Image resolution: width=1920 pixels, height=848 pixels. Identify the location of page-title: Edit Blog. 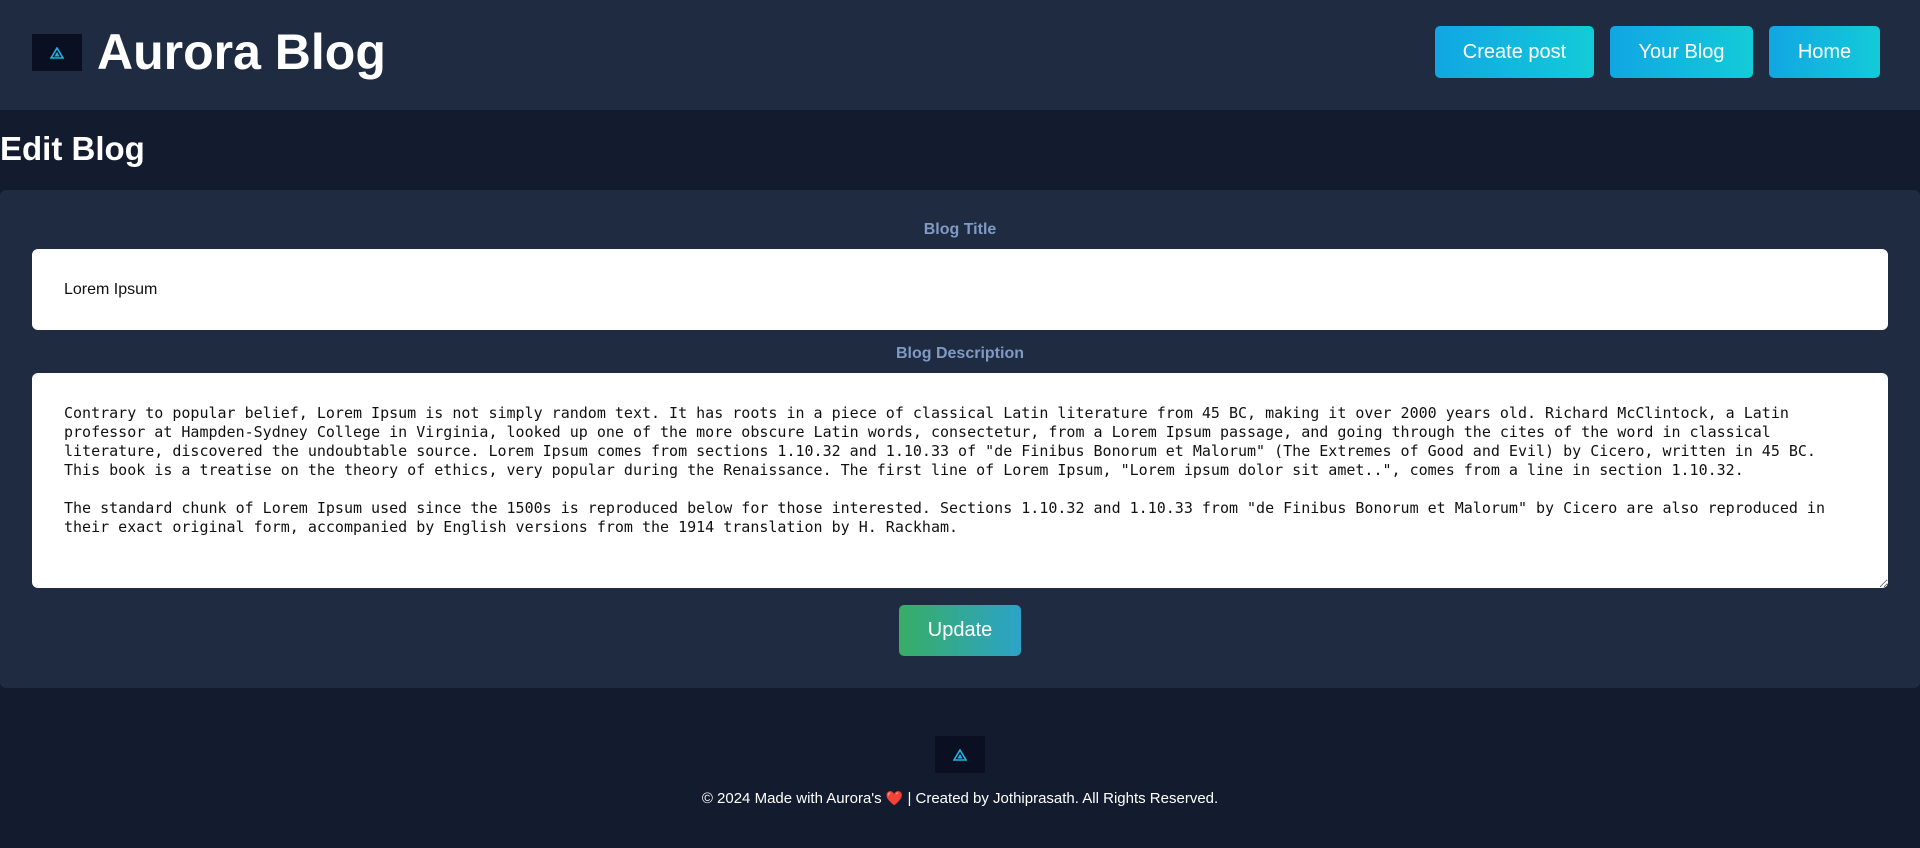
(72, 148).